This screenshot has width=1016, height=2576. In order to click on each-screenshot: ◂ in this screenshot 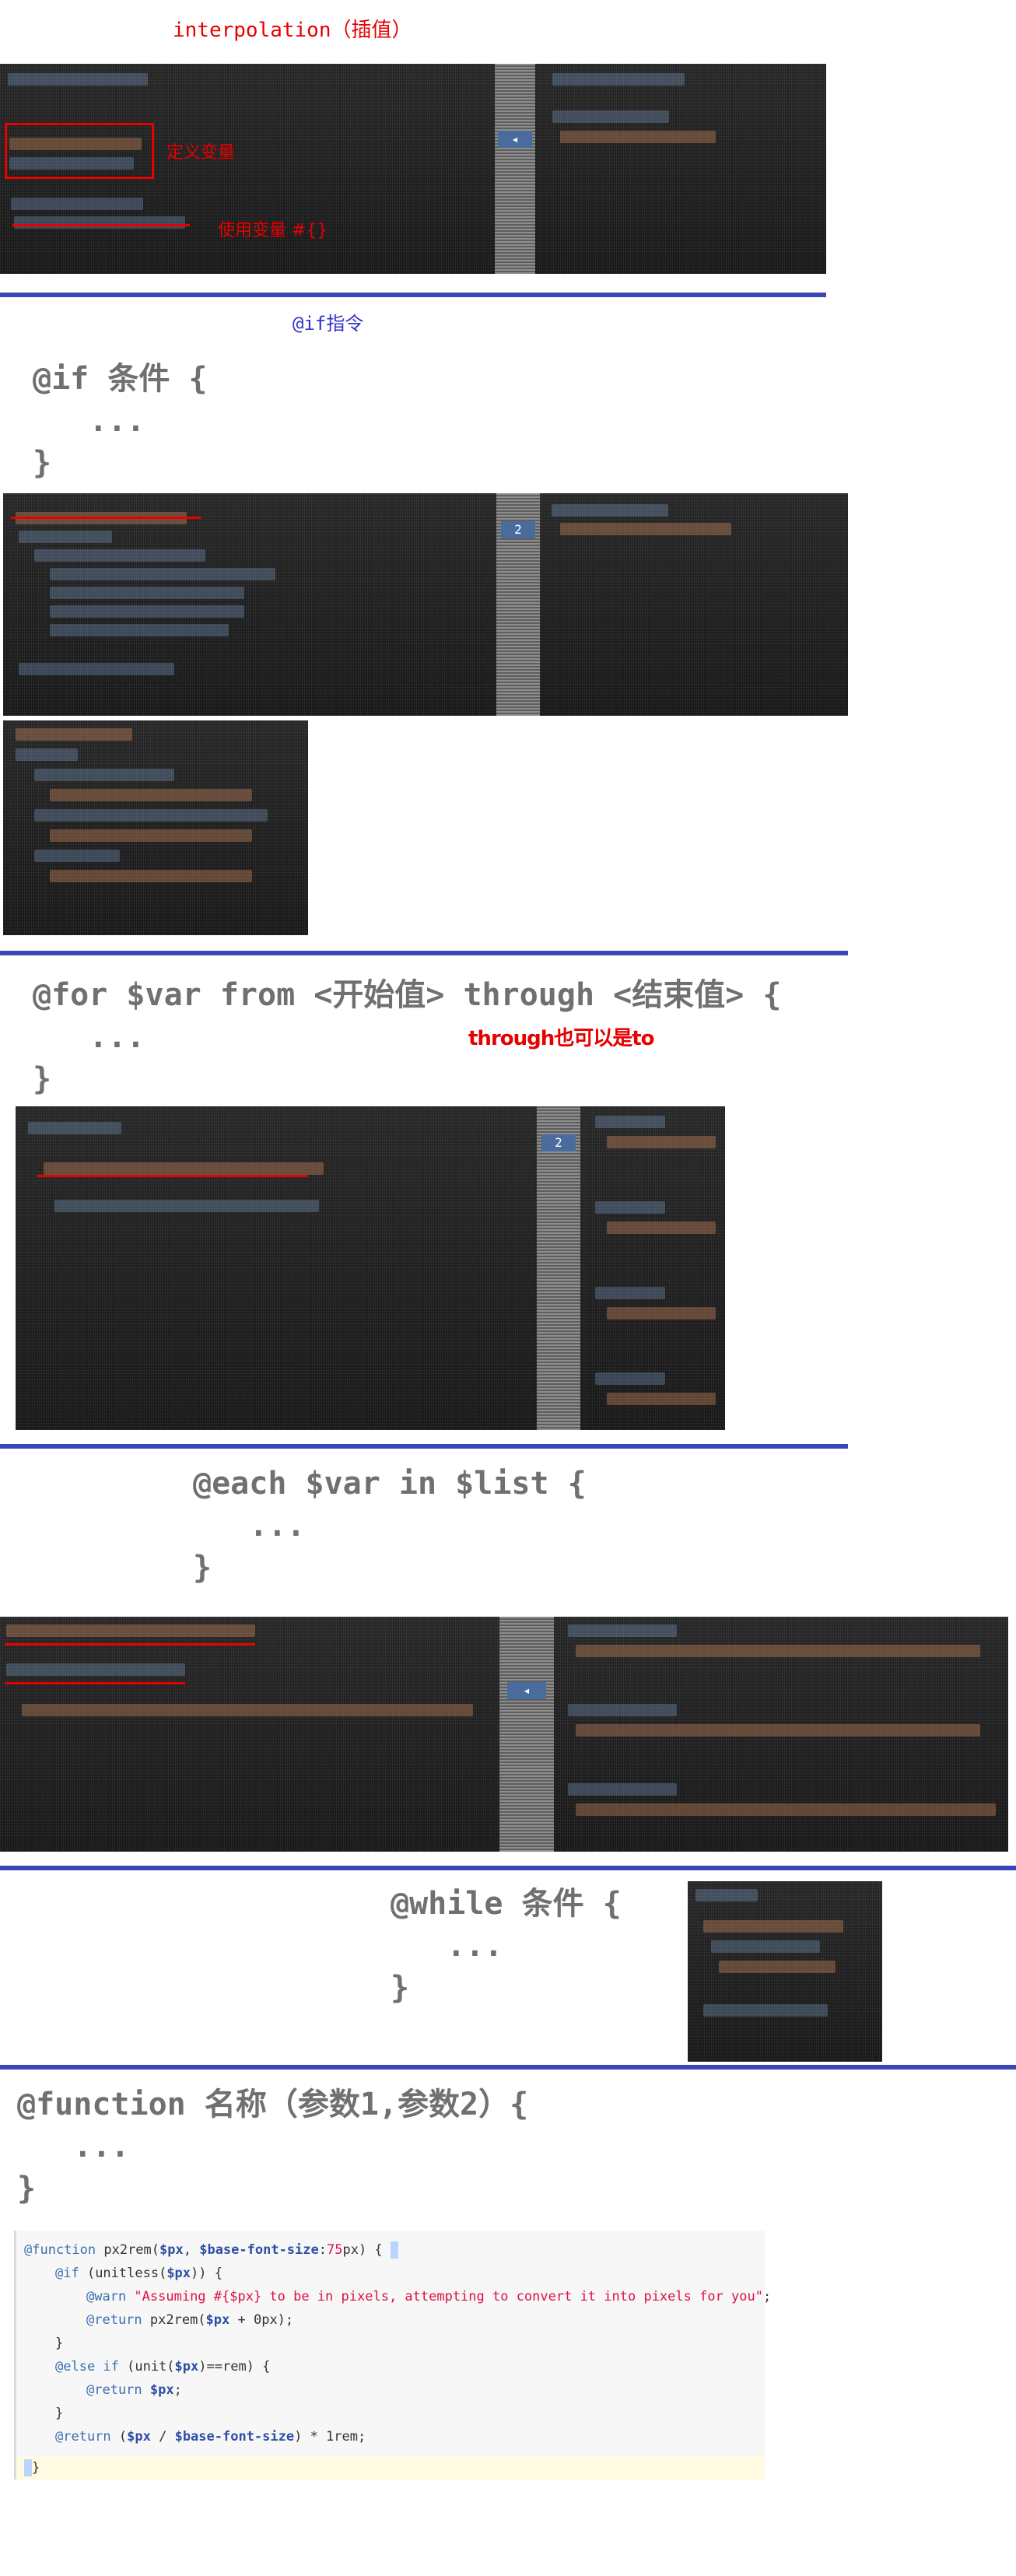, I will do `click(504, 1735)`.